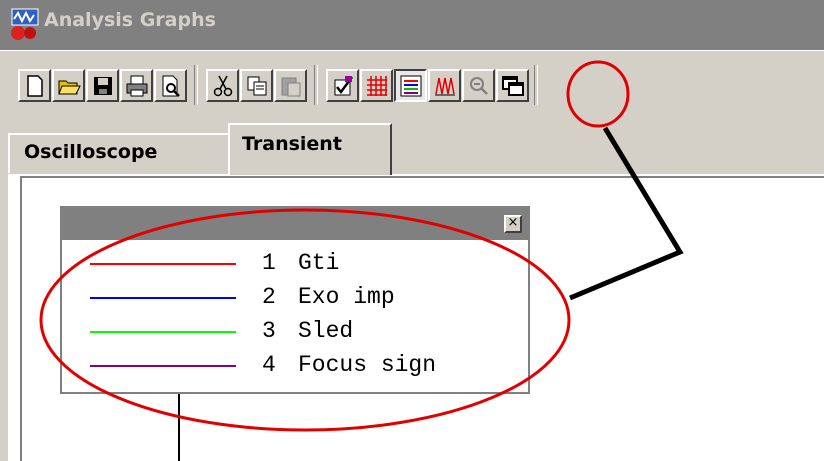 This screenshot has height=461, width=824. Describe the element at coordinates (130, 20) in the screenshot. I see `window-title: Analysis Graphs` at that location.